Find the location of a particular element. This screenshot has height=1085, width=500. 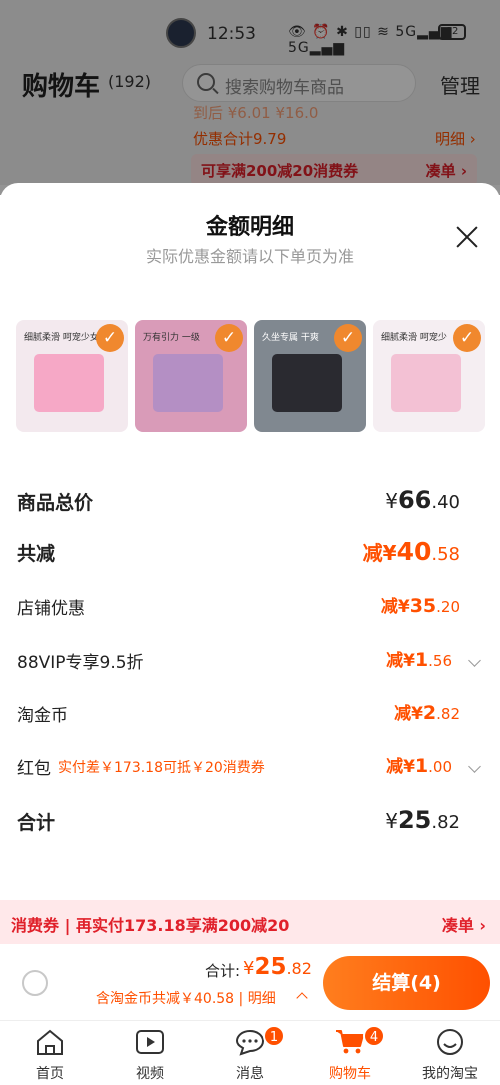

row-88vip-discount: 88VIP专享9.5折 减¥1.56 is located at coordinates (250, 662).